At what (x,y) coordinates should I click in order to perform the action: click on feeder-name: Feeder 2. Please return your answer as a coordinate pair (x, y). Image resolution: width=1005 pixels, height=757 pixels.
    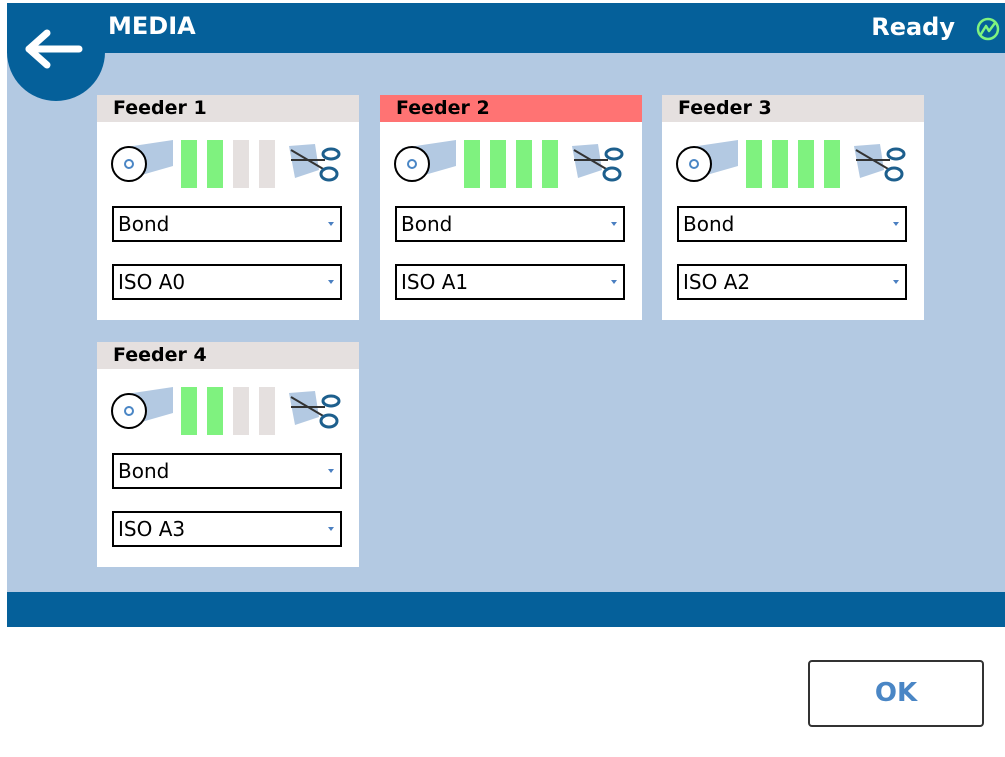
    Looking at the image, I should click on (511, 108).